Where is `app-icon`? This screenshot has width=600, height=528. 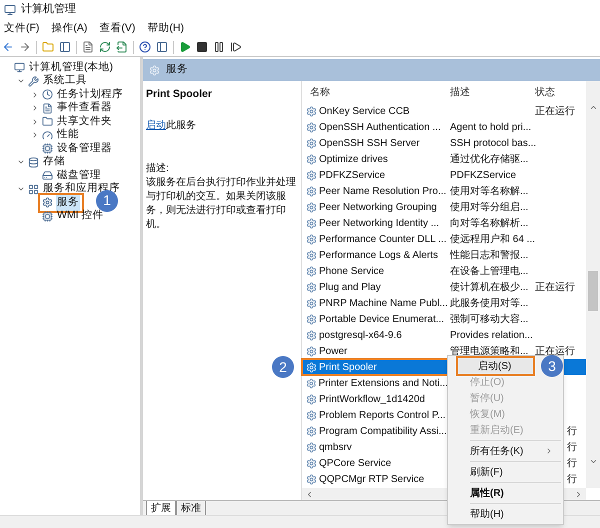 app-icon is located at coordinates (10, 10).